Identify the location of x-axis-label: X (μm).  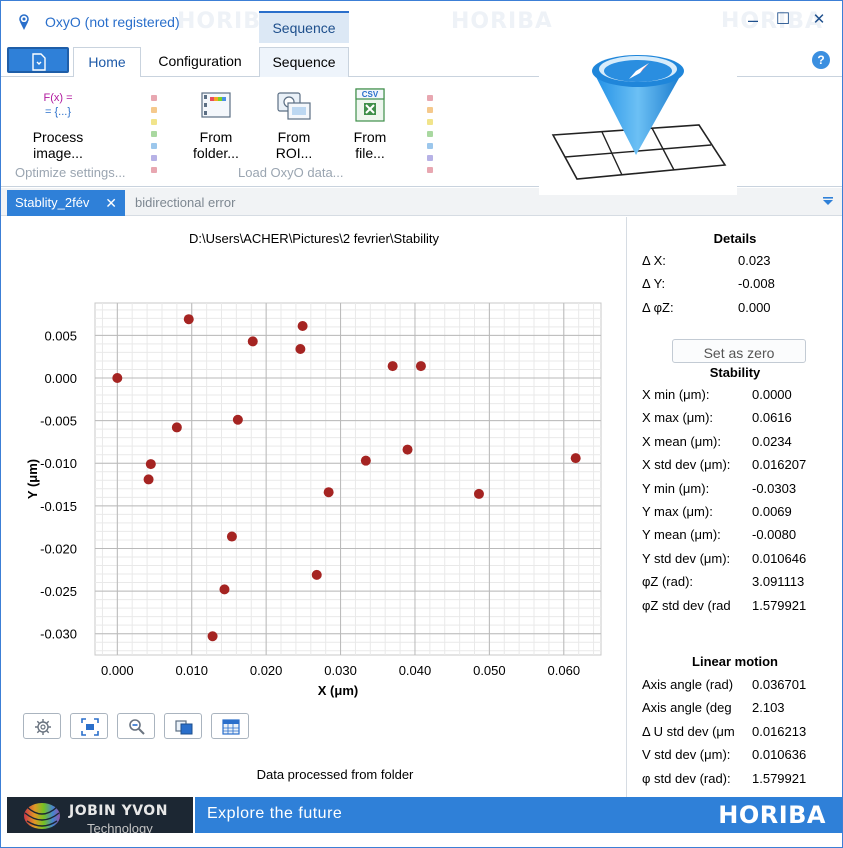
(338, 690).